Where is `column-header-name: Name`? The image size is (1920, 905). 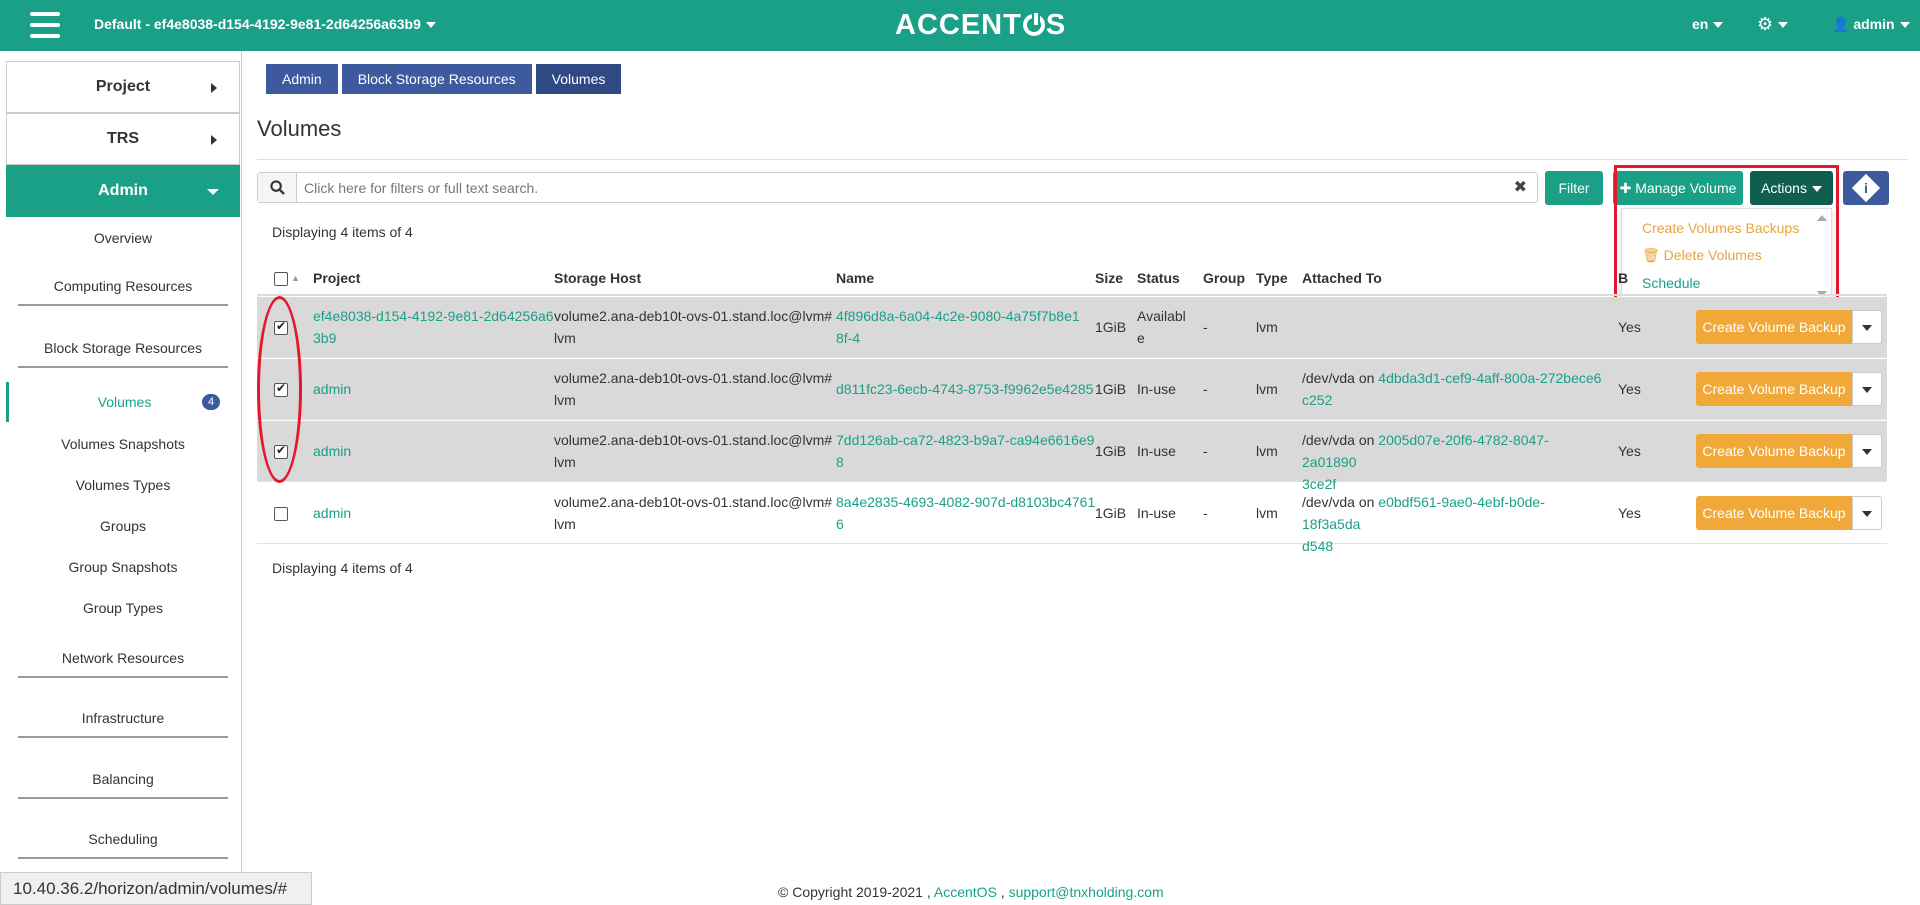 column-header-name: Name is located at coordinates (855, 278).